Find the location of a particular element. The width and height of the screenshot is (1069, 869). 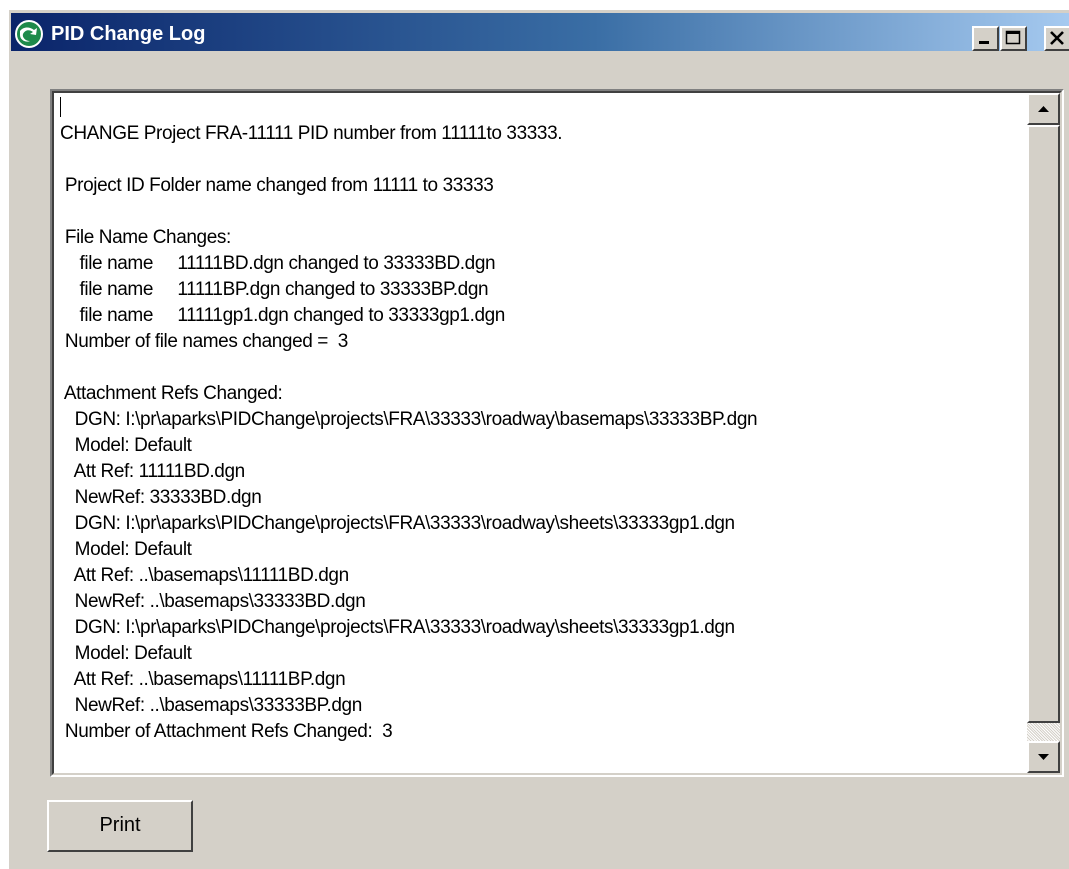

log-line: Number of Attachment Refs Changed: 3 is located at coordinates (226, 731).